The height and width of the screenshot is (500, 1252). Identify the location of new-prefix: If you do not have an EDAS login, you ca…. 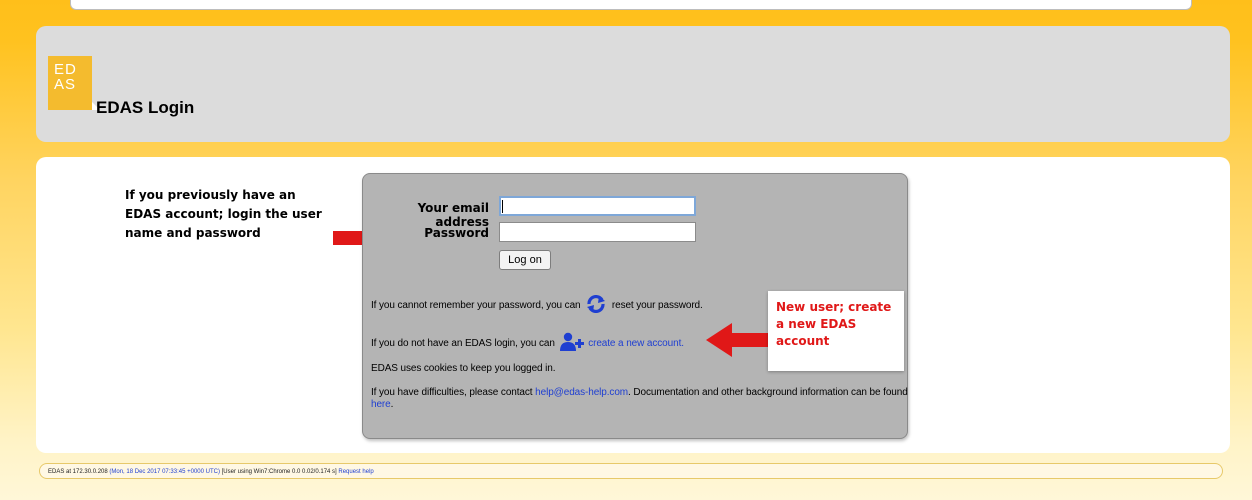
(463, 344).